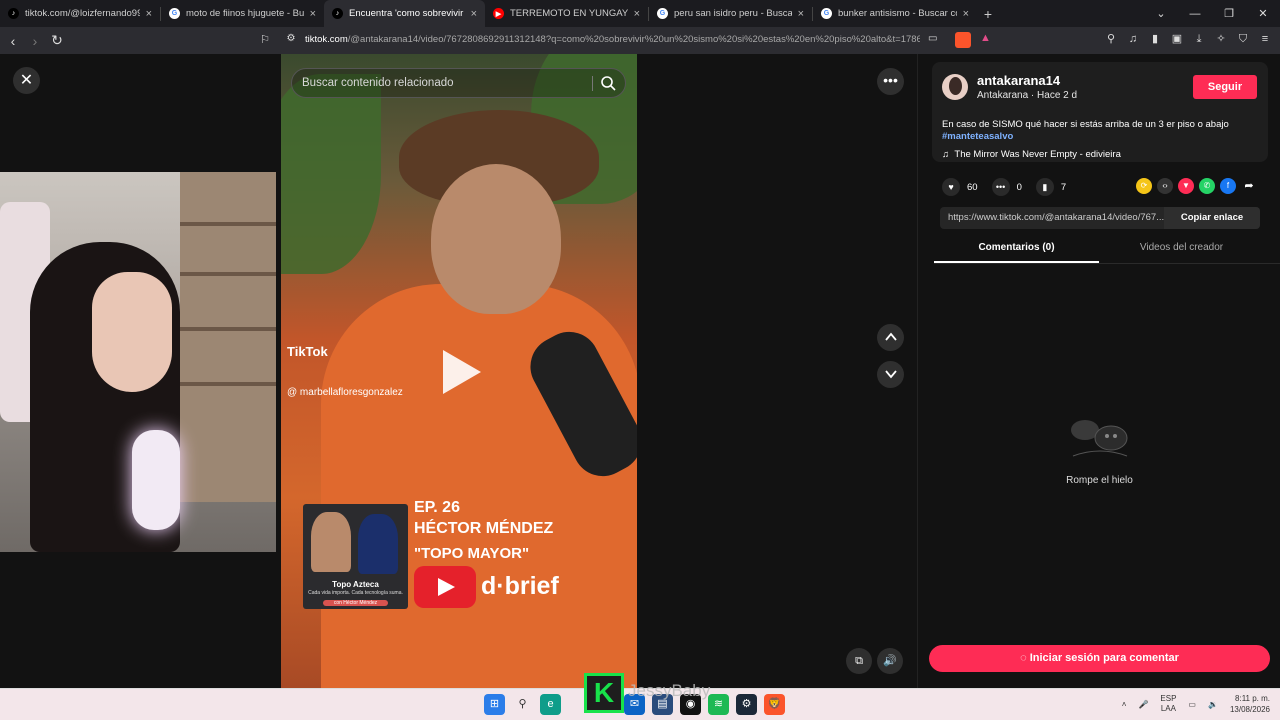 The height and width of the screenshot is (720, 1280). I want to click on music-icon: ♫, so click(1133, 39).